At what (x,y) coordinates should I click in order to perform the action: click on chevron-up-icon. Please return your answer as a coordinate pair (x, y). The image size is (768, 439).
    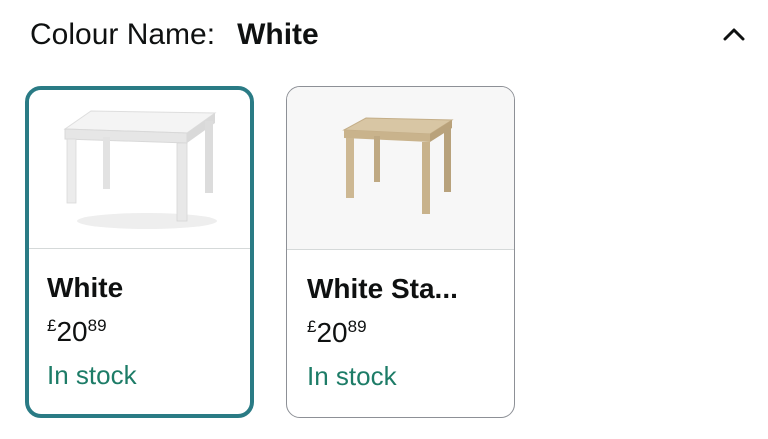
    Looking at the image, I should click on (734, 34).